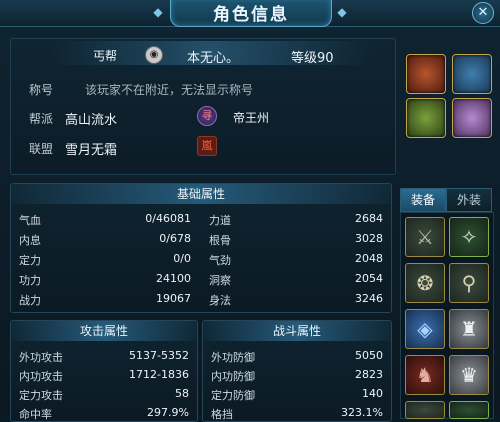  Describe the element at coordinates (105, 56) in the screenshot. I see `school-label: 丐帮` at that location.